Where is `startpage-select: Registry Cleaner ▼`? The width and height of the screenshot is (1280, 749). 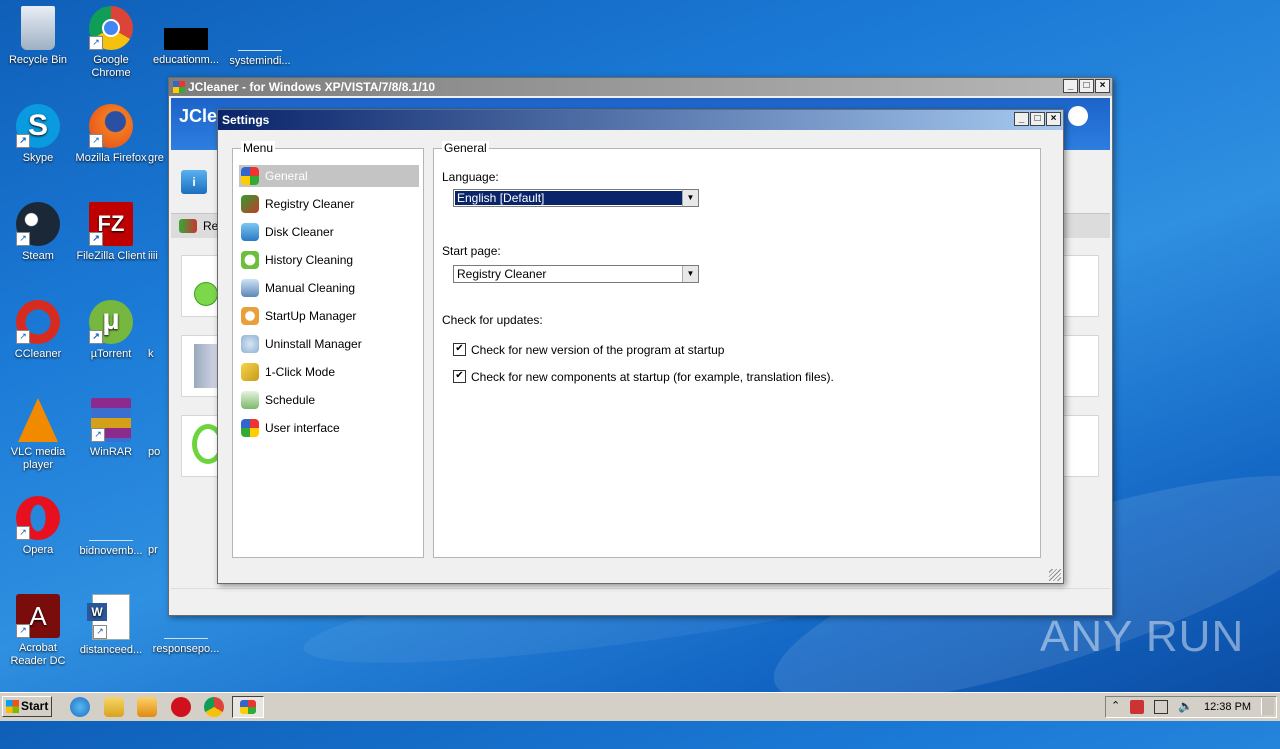
startpage-select: Registry Cleaner ▼ is located at coordinates (576, 274).